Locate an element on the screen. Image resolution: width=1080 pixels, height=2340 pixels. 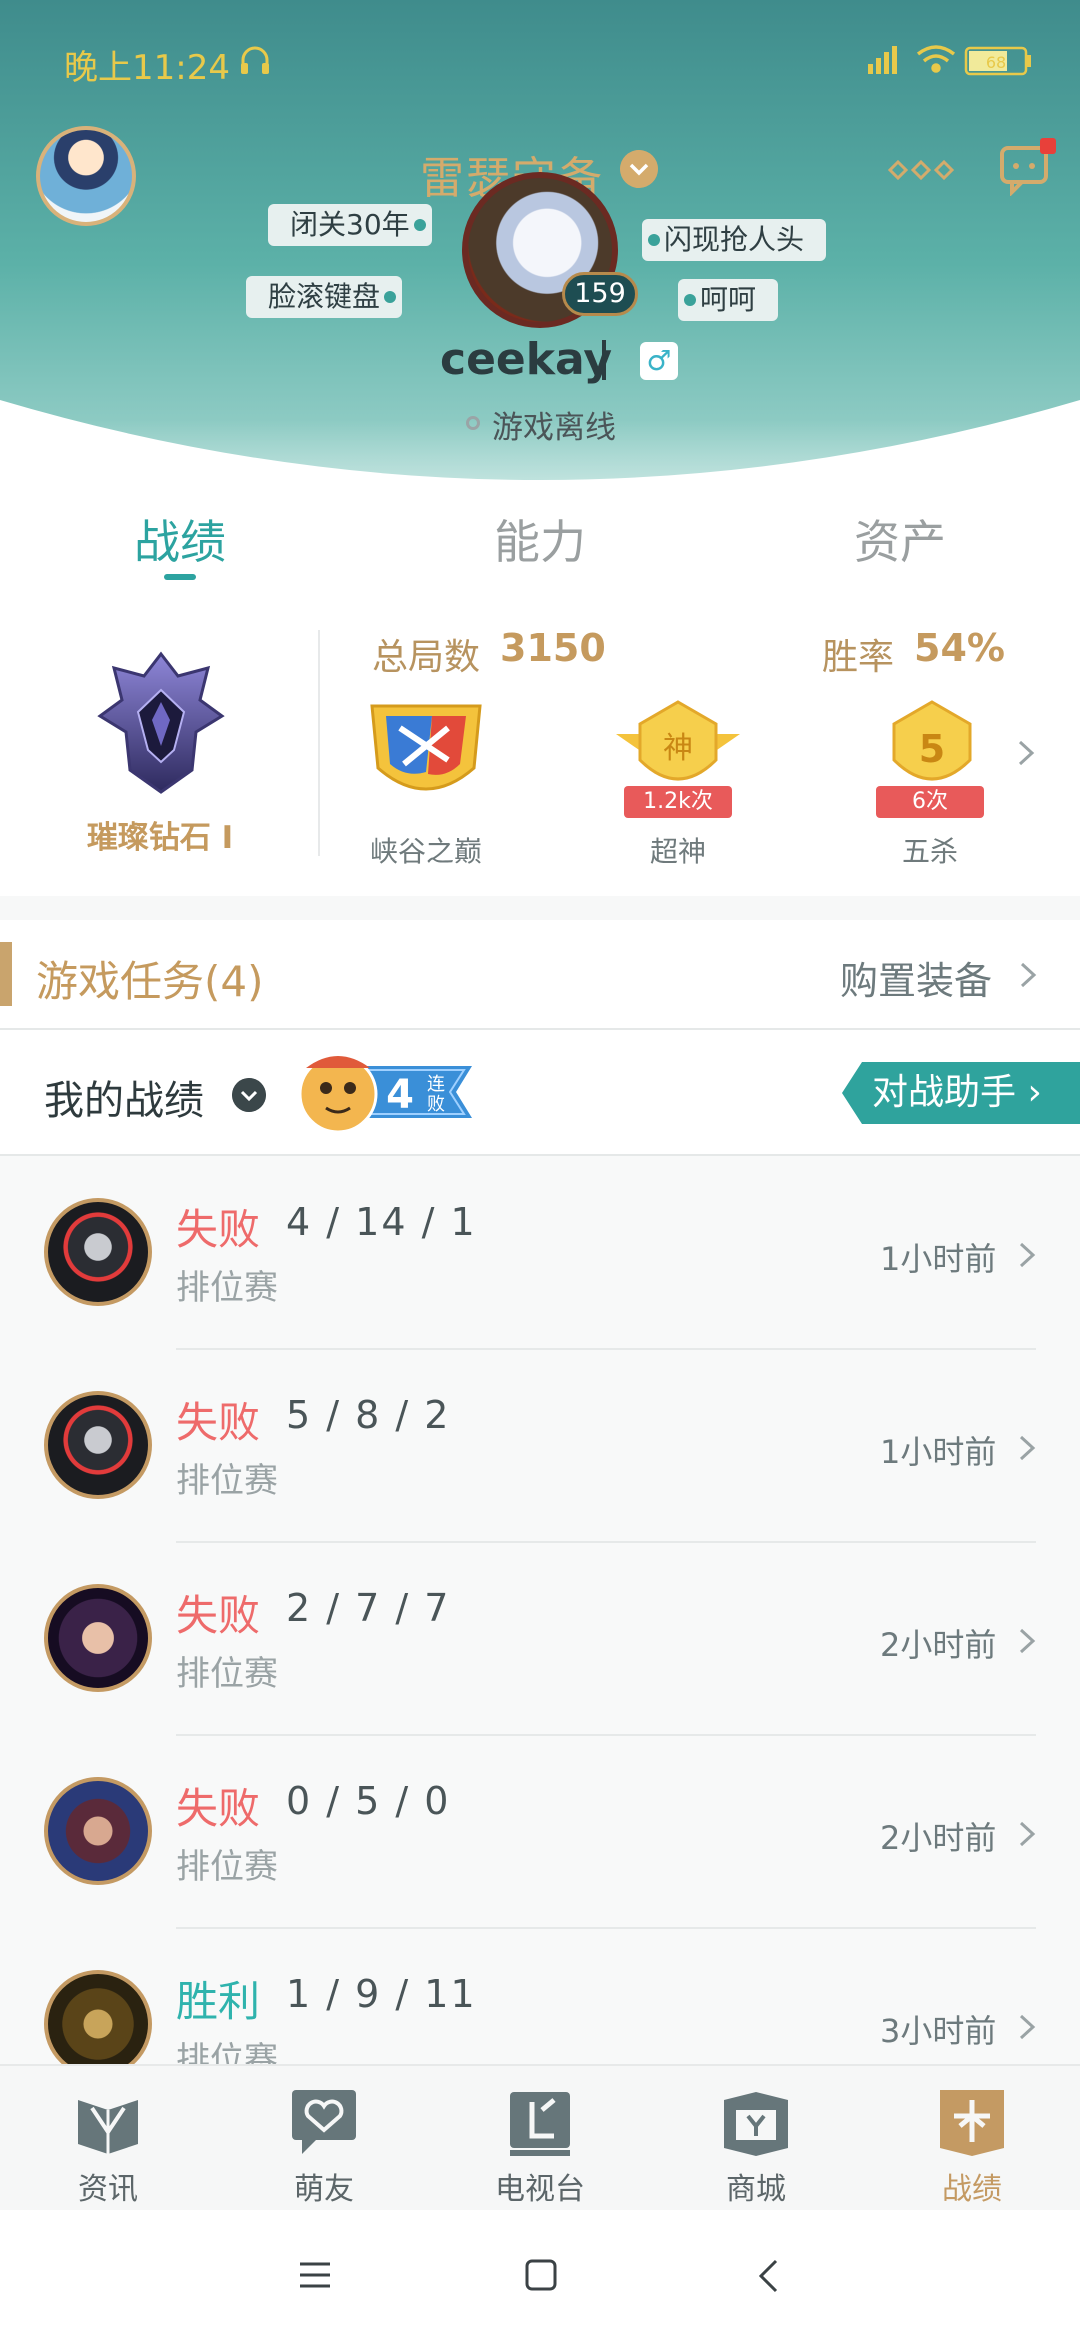
total-games-value: 3150 is located at coordinates (553, 648).